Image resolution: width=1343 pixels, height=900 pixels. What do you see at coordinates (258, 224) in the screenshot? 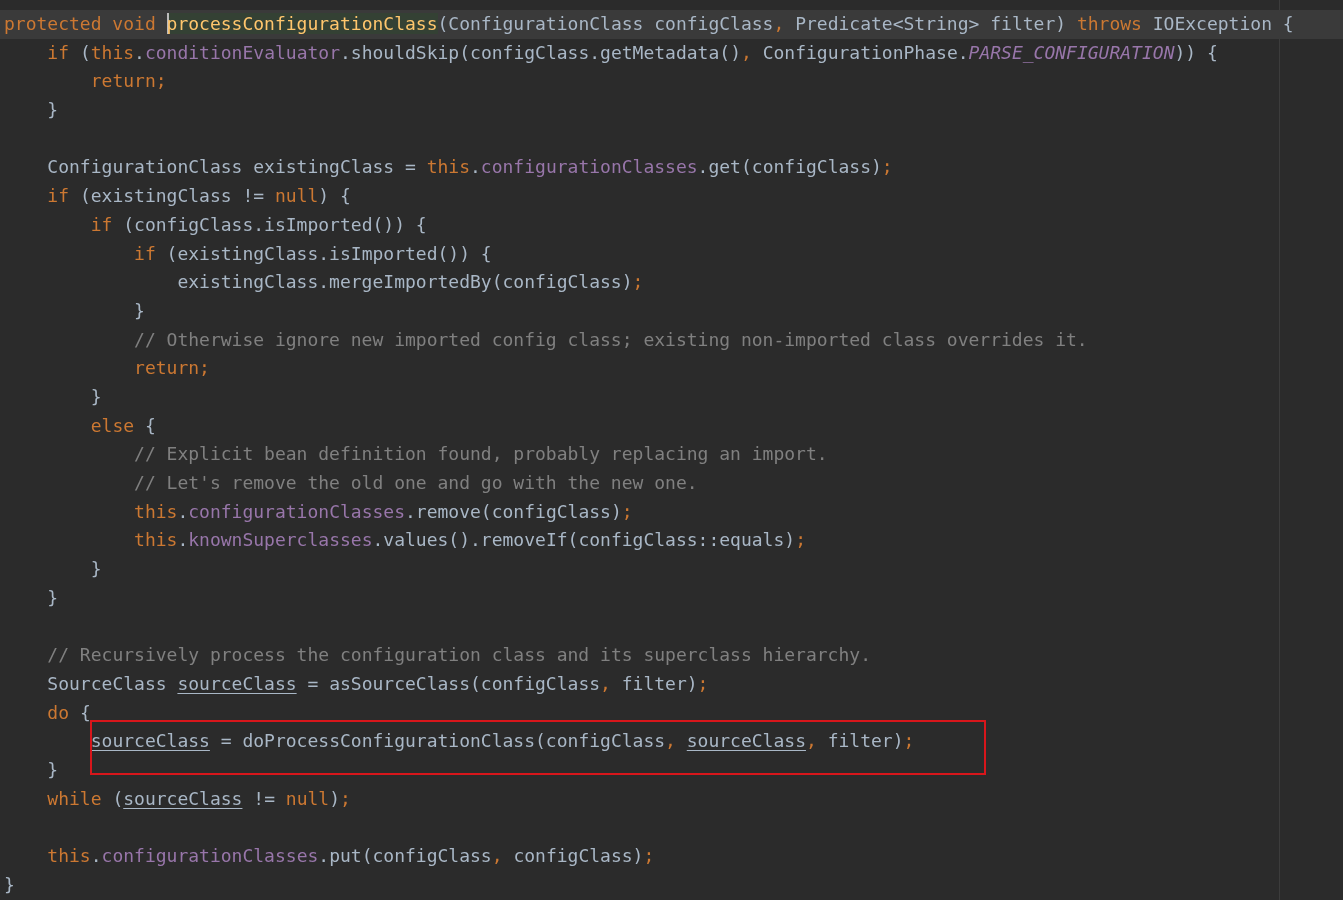
I see `code-line: if (configClass.isImported()) {` at bounding box center [258, 224].